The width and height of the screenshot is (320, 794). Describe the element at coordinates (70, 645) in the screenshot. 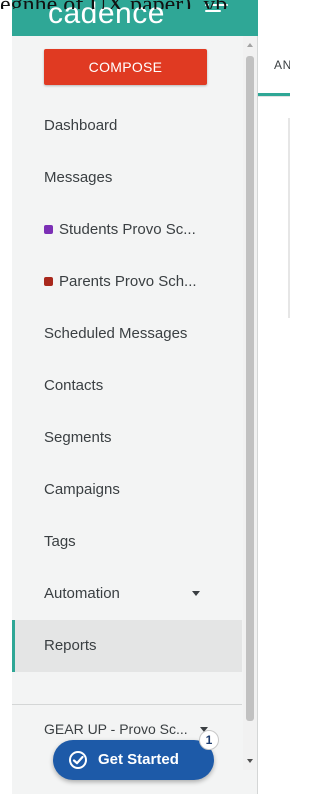

I see `sidebar-item-label: Reports` at that location.